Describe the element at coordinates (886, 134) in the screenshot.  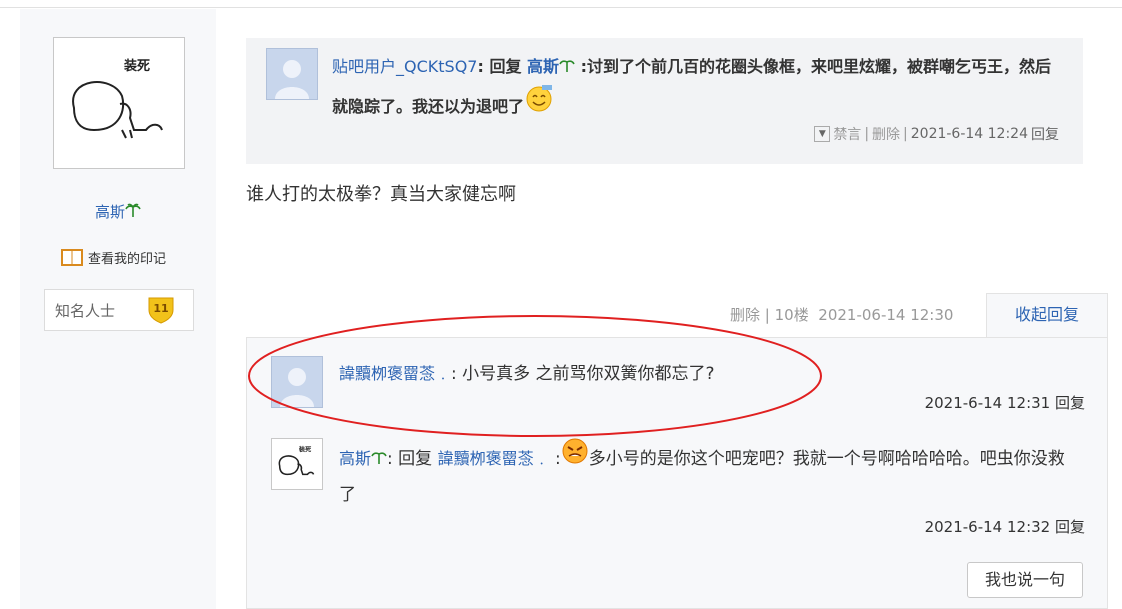
I see `delete-link: 删除` at that location.